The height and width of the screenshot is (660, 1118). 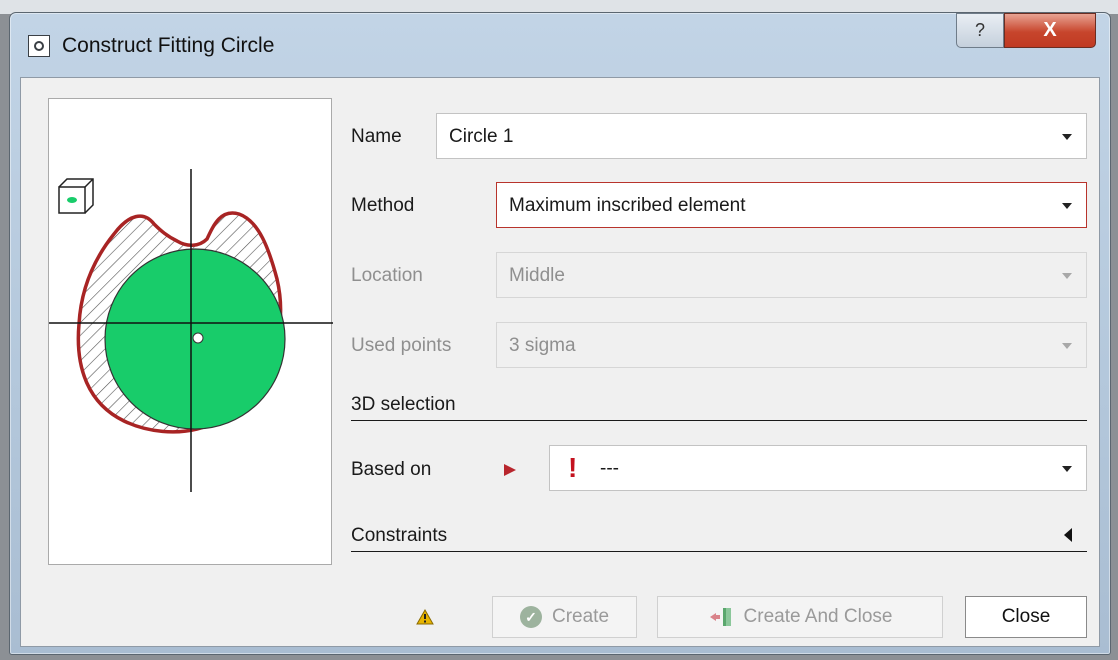 I want to click on location-combobox: Middle, so click(x=791, y=275).